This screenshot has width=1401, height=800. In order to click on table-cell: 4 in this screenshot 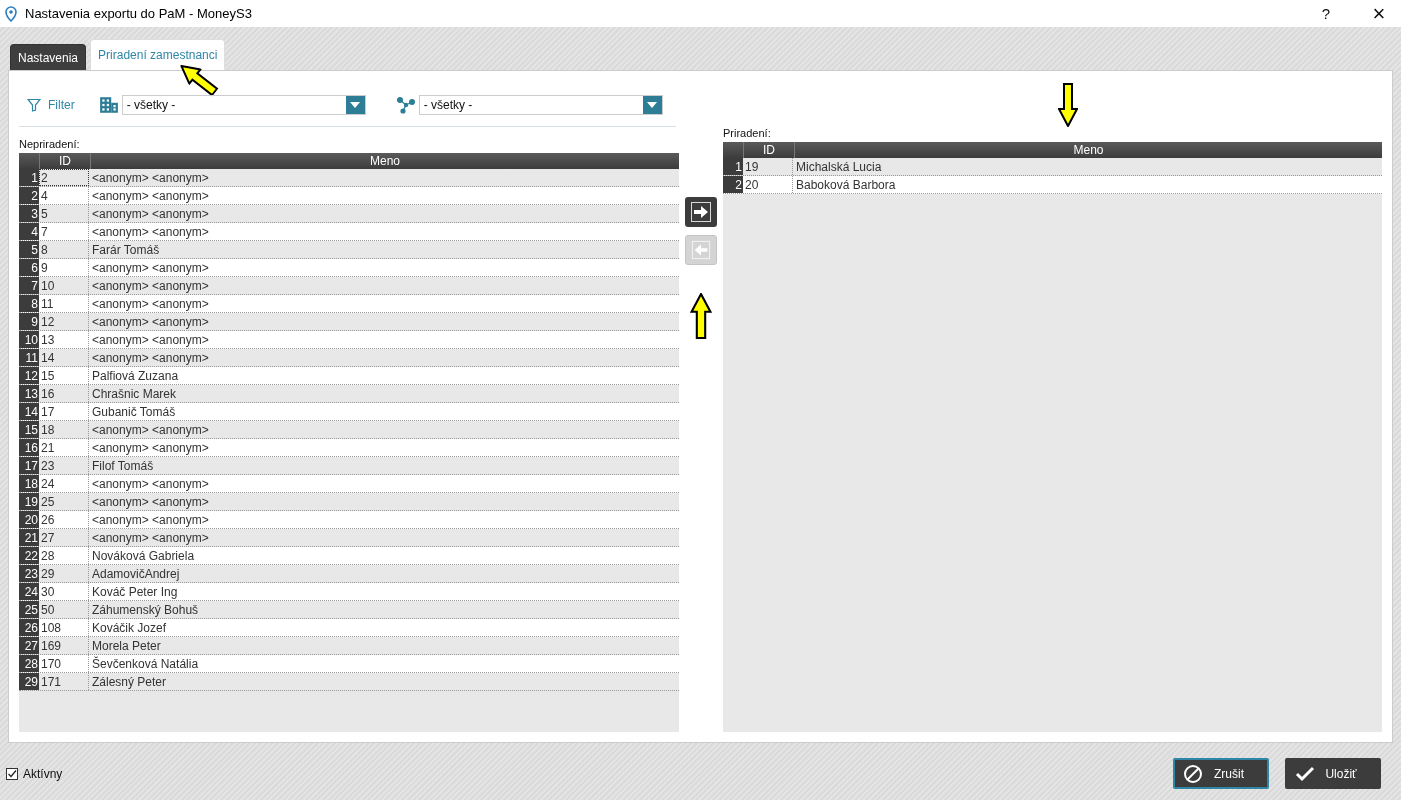, I will do `click(64, 195)`.